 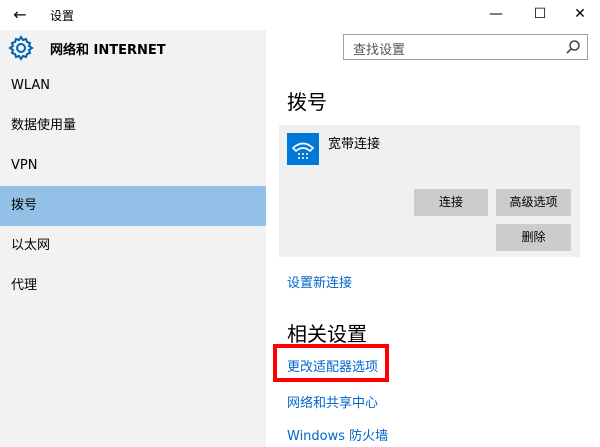 I want to click on section-title-dialup: 拨号, so click(x=307, y=102).